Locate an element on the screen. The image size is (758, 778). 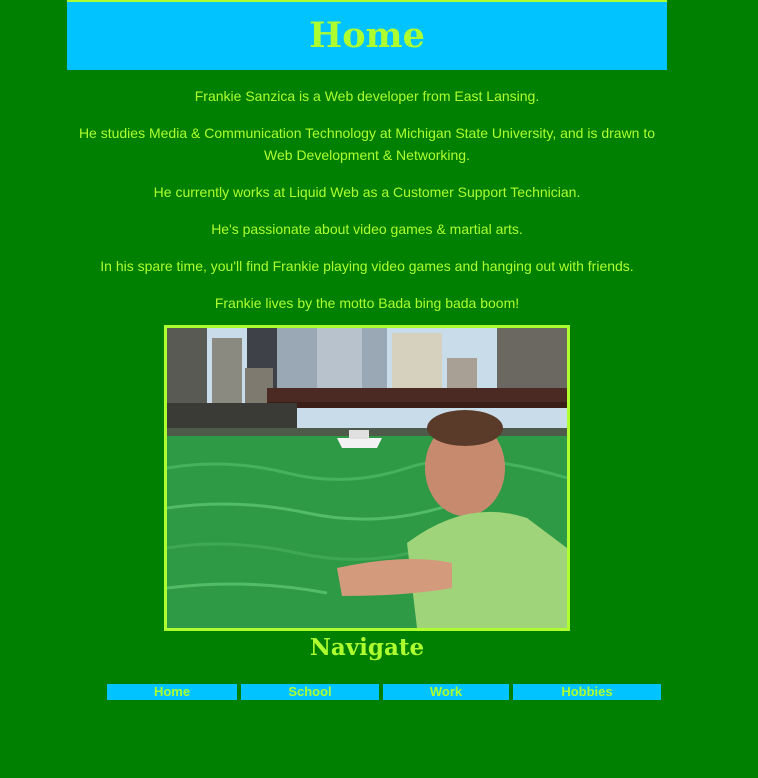
nav-link-school: School is located at coordinates (310, 692).